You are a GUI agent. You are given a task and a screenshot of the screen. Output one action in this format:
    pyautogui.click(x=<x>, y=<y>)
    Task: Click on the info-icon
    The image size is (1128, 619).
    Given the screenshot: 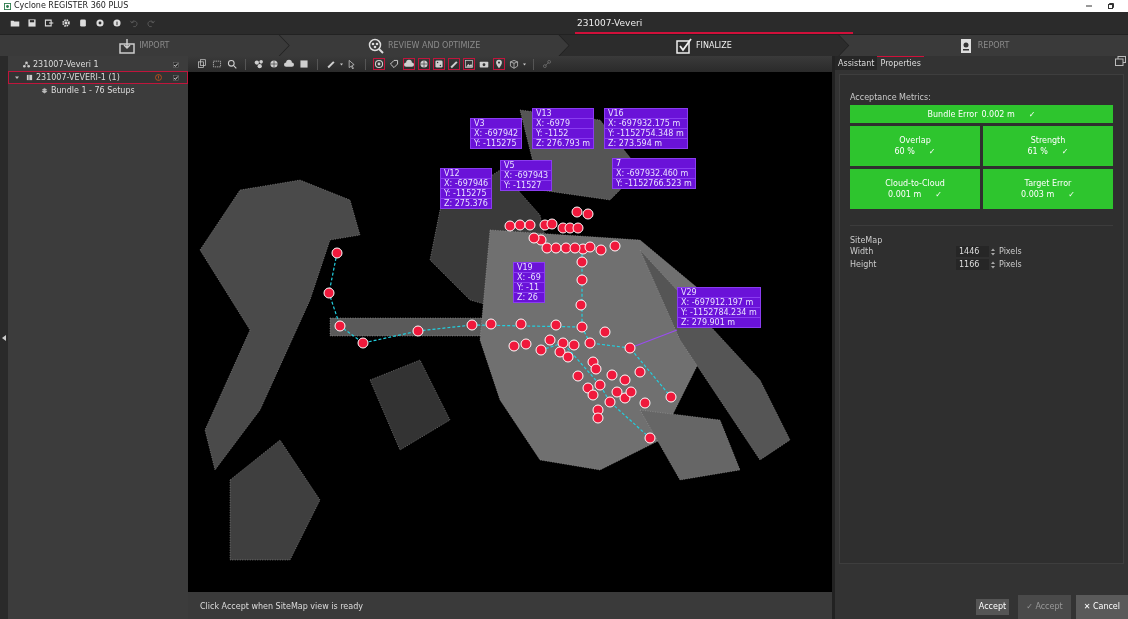 What is the action you would take?
    pyautogui.click(x=117, y=23)
    